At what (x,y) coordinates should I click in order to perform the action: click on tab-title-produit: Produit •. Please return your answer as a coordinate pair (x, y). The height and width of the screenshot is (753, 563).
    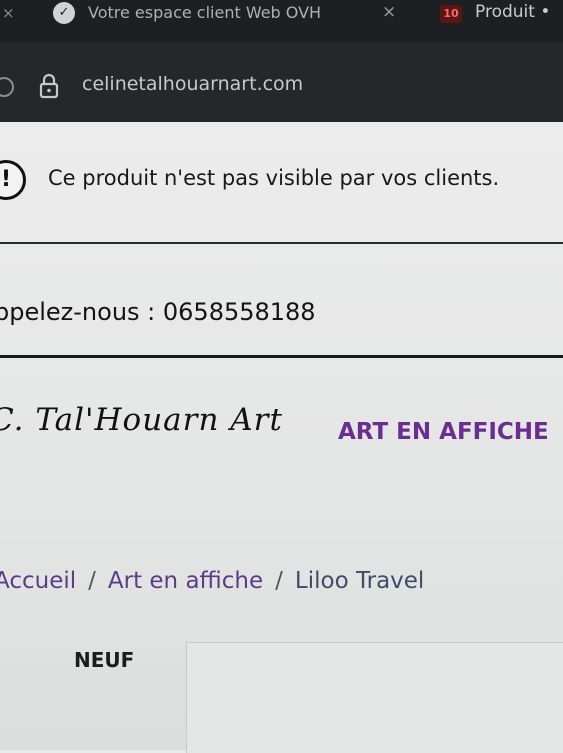
    Looking at the image, I should click on (512, 12).